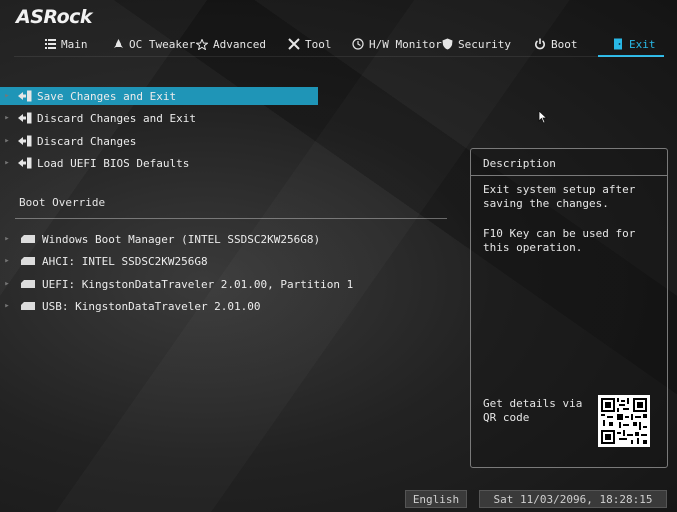 This screenshot has width=677, height=512. I want to click on qr-label: Get details via QR code, so click(533, 410).